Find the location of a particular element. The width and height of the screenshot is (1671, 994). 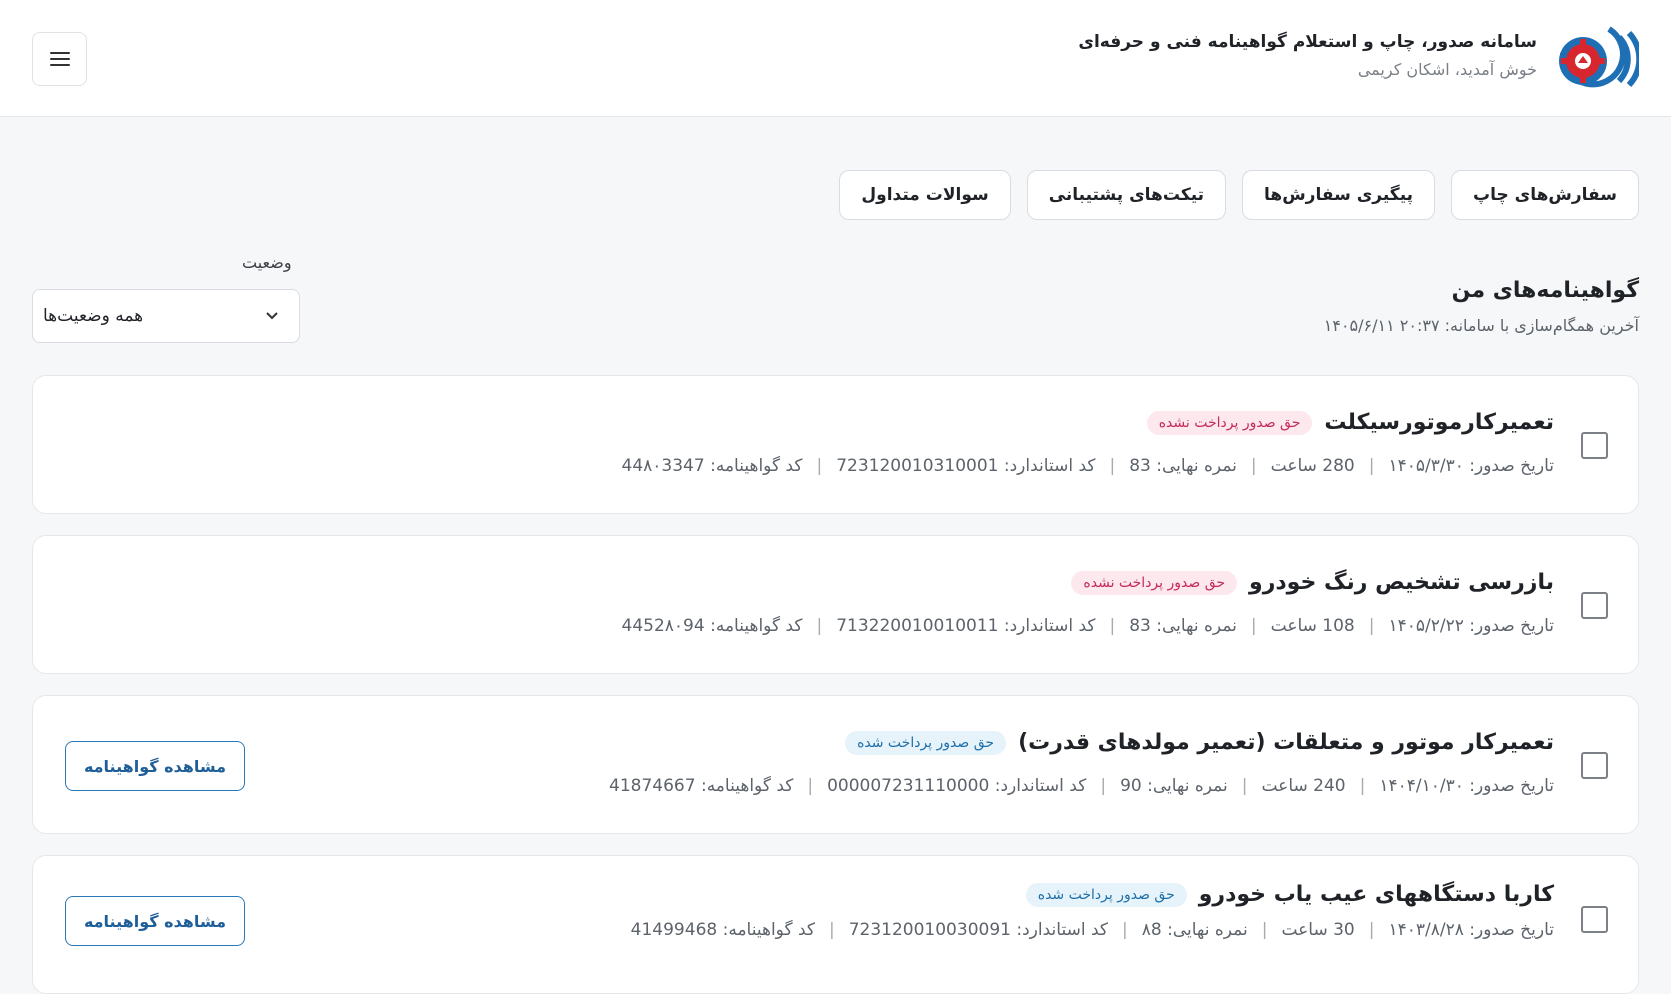

certificate-title: کاربا دستگاههای عیب یاب خودرو is located at coordinates (1376, 894).